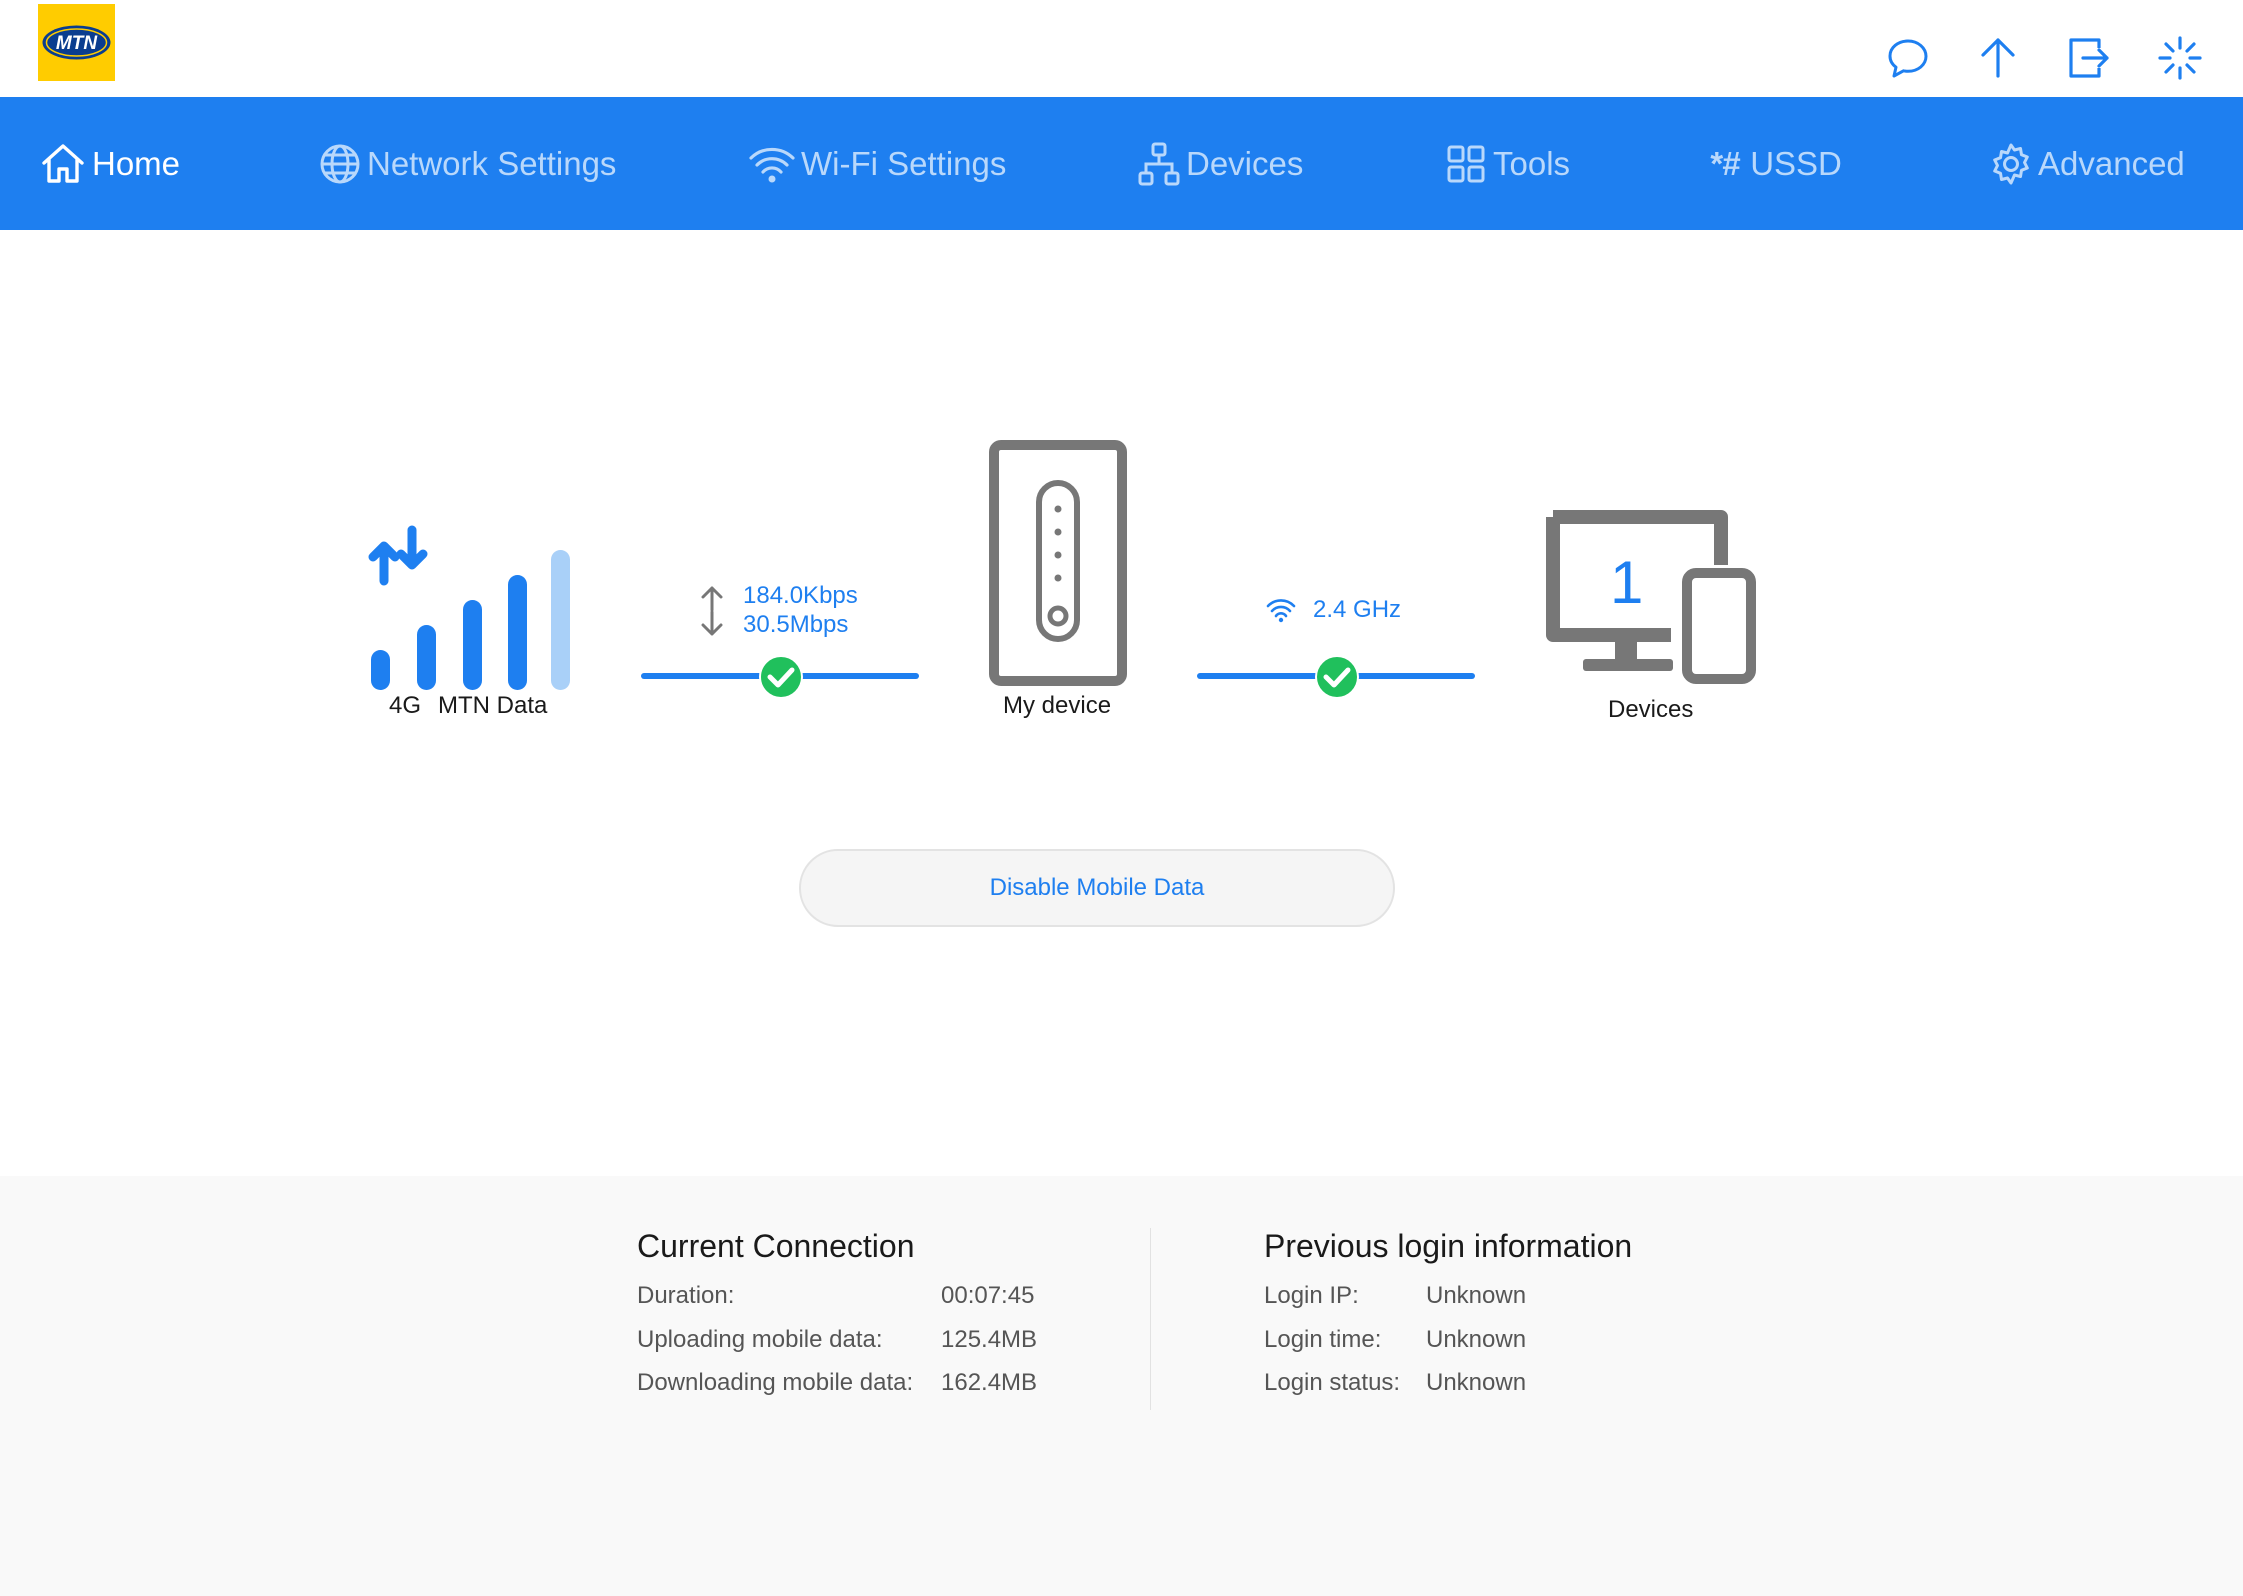 The image size is (2243, 1596). I want to click on globe-icon, so click(340, 163).